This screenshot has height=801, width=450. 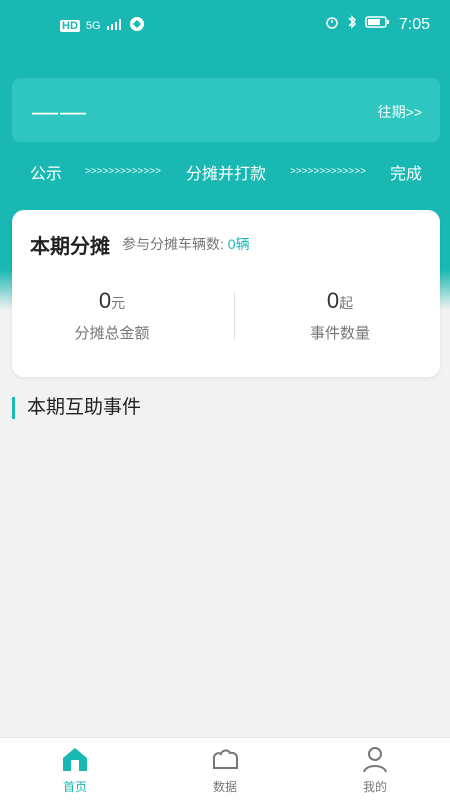 What do you see at coordinates (112, 333) in the screenshot?
I see `total-amount-label: 分摊总金额` at bounding box center [112, 333].